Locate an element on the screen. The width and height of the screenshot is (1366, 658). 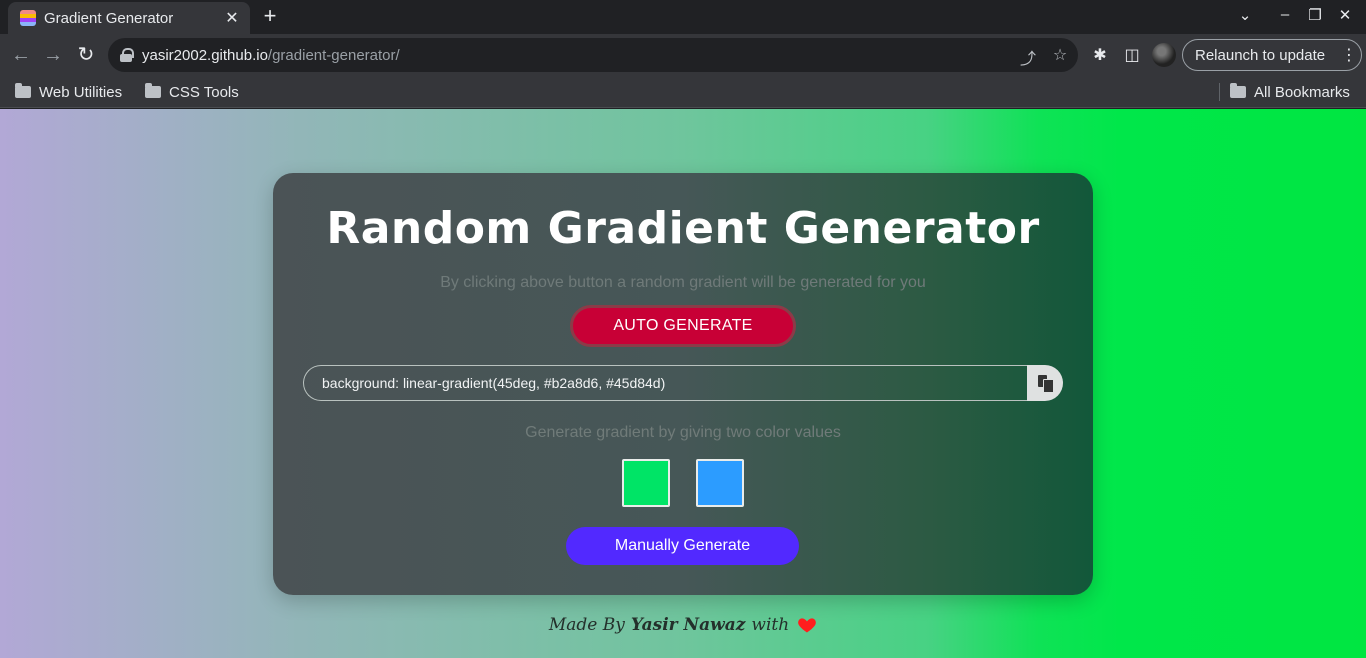
url-path: /gradient-generator/ is located at coordinates (333, 55).